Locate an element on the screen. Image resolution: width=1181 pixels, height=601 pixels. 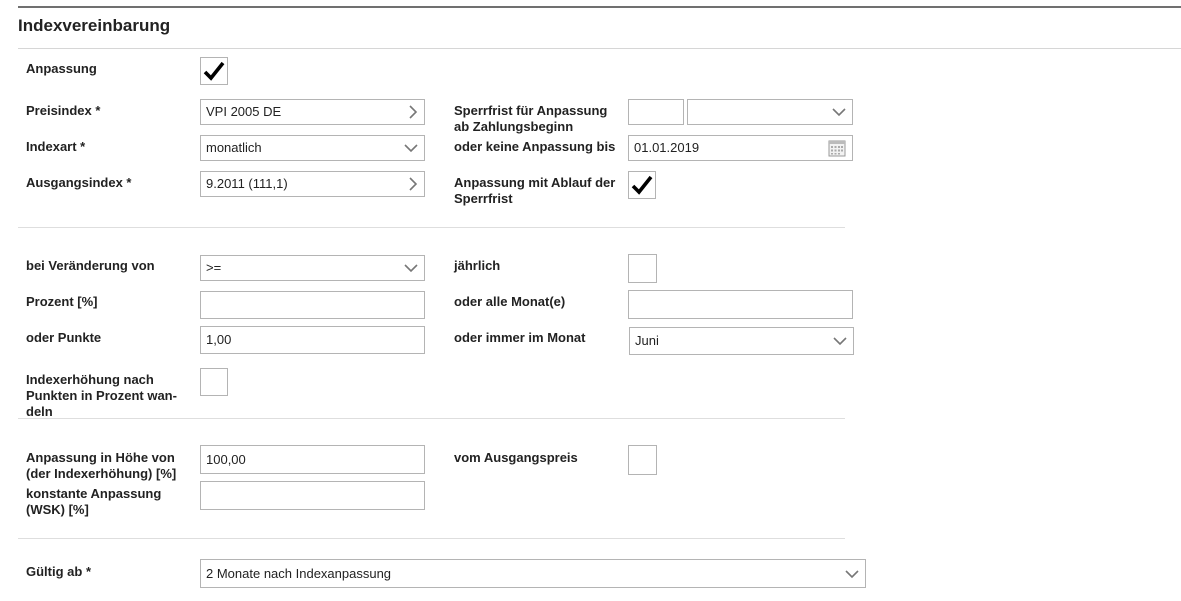
monate-label: oder alle Monat(e) is located at coordinates (510, 301).